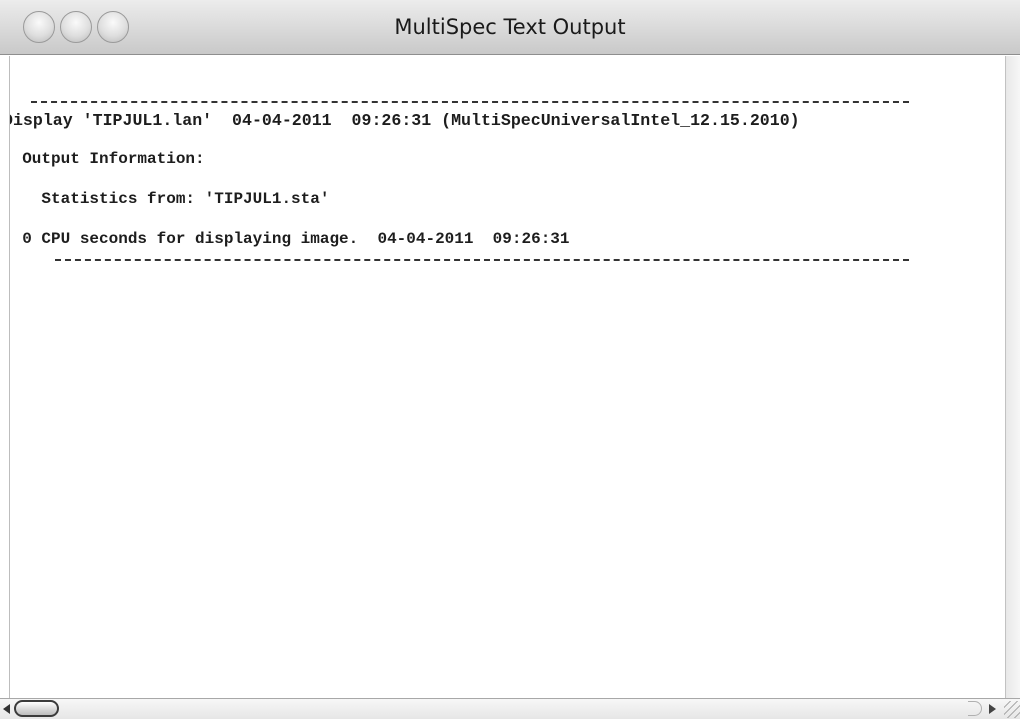 The height and width of the screenshot is (719, 1020). Describe the element at coordinates (470, 102) in the screenshot. I see `separator-top` at that location.